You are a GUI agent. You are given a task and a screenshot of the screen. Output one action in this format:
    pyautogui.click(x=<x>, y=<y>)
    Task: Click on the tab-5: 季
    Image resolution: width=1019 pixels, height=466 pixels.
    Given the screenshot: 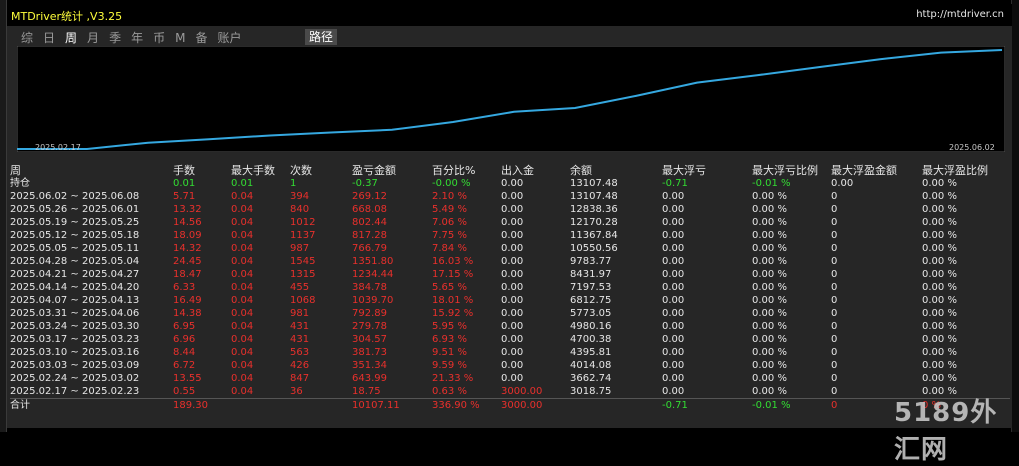 What is the action you would take?
    pyautogui.click(x=115, y=38)
    